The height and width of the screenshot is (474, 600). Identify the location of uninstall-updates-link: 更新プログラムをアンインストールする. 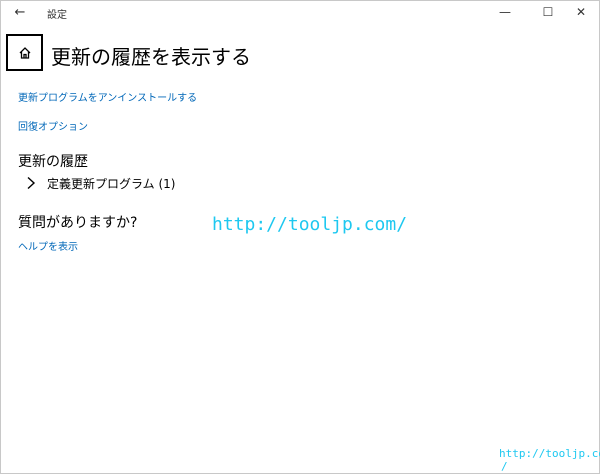
(107, 96).